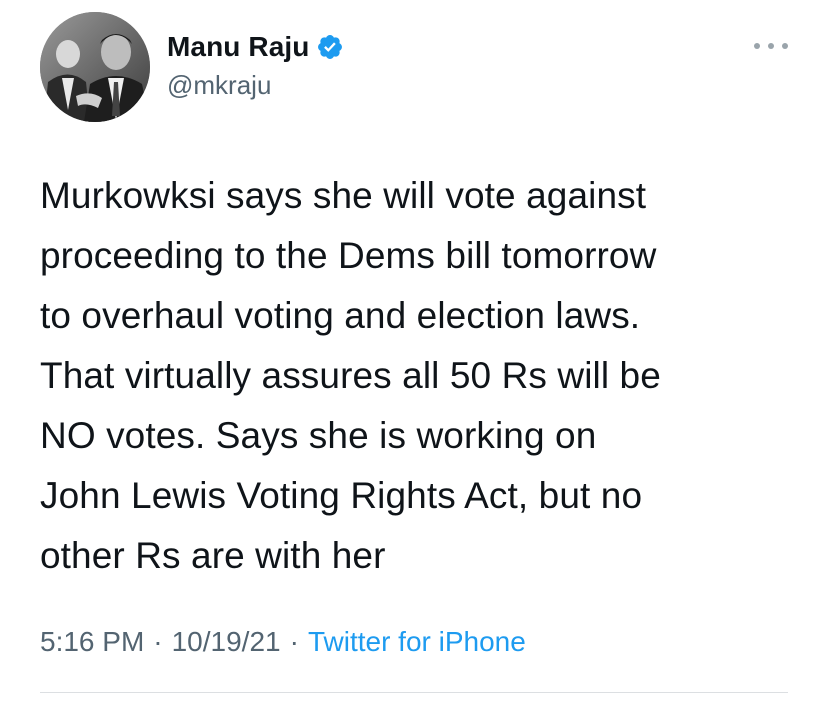 Image resolution: width=828 pixels, height=708 pixels. Describe the element at coordinates (414, 692) in the screenshot. I see `divider` at that location.